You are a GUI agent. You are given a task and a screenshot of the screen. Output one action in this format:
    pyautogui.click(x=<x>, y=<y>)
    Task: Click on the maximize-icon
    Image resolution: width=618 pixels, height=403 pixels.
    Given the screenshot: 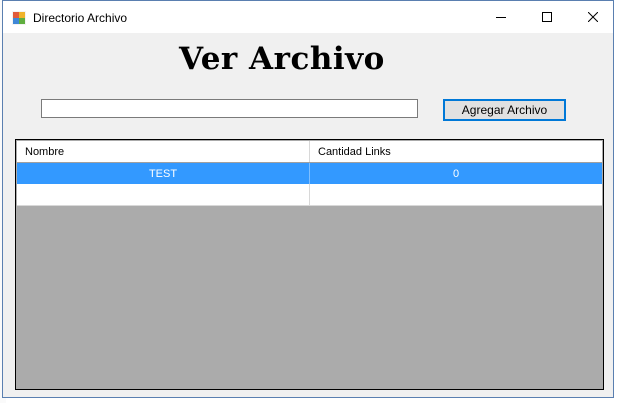 What is the action you would take?
    pyautogui.click(x=547, y=17)
    